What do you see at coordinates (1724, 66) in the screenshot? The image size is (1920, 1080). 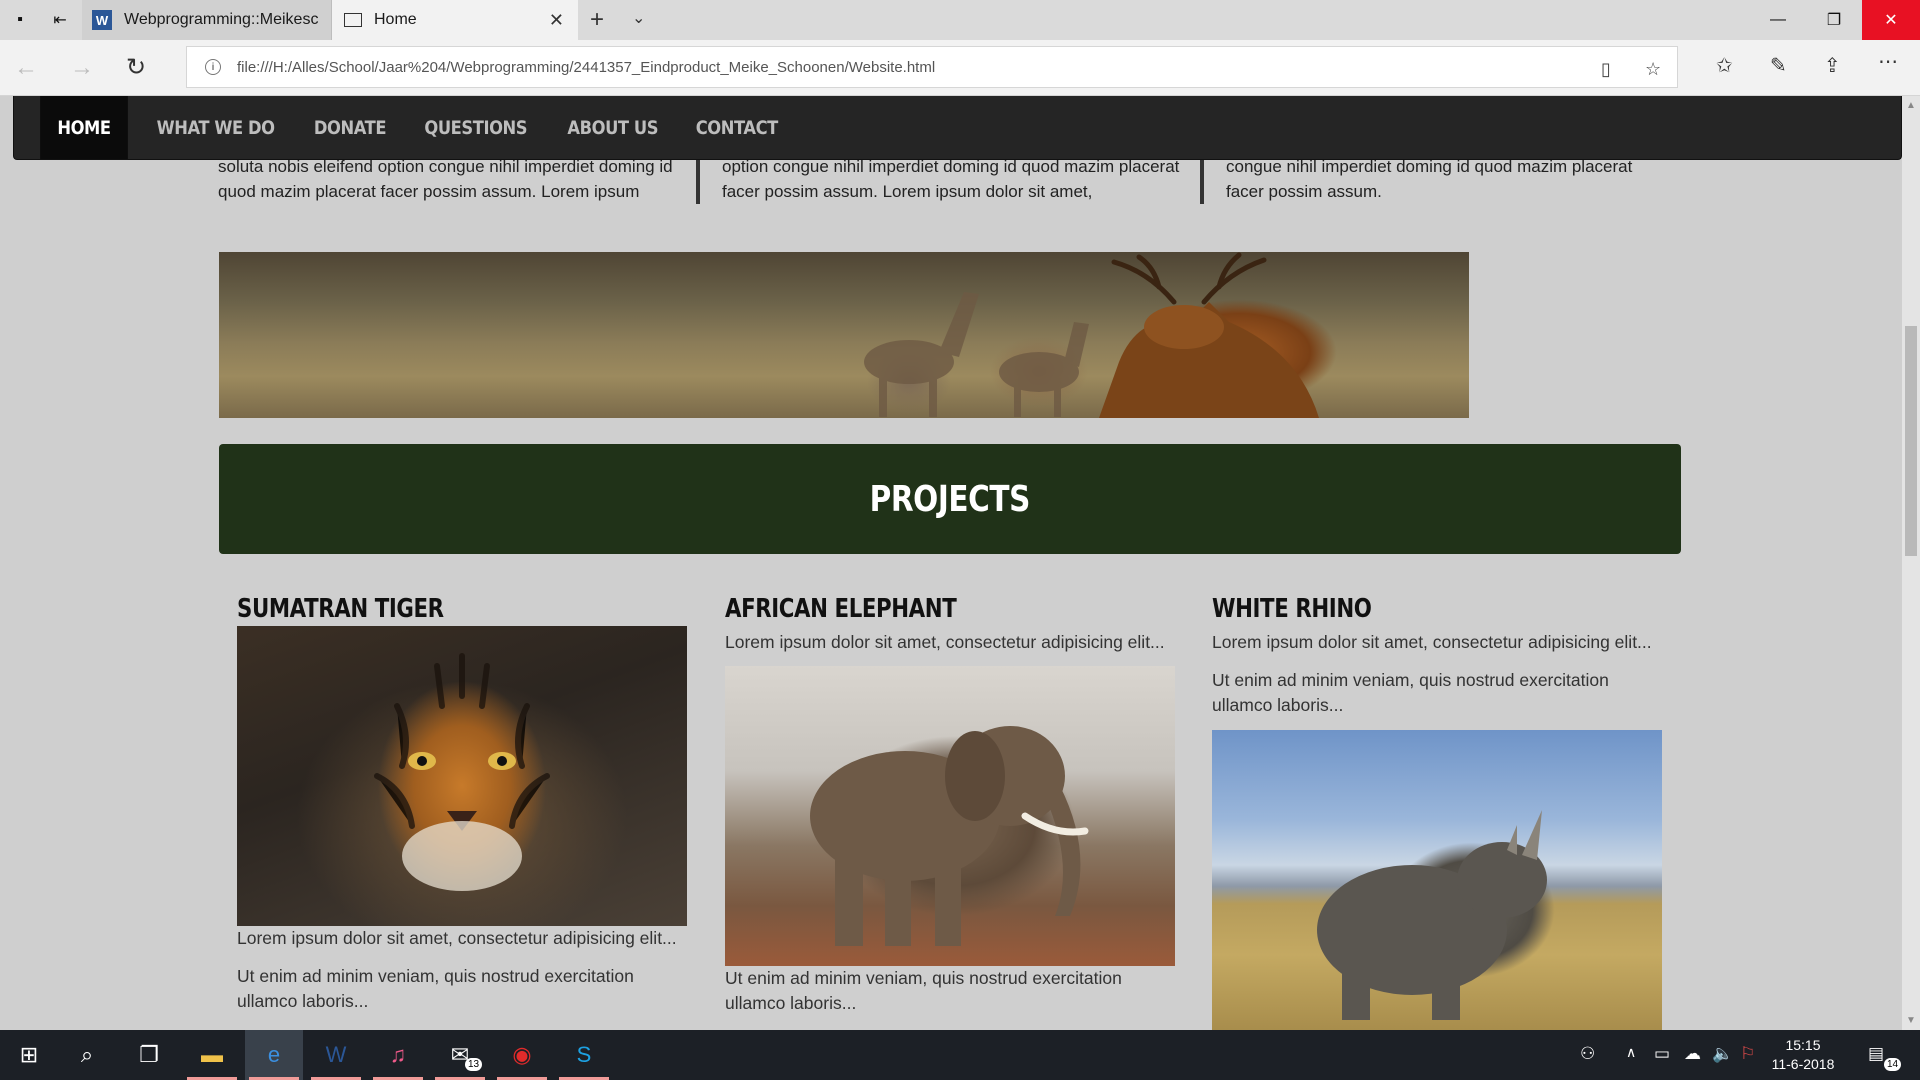 I see `favorites-hub-icon: ✩` at bounding box center [1724, 66].